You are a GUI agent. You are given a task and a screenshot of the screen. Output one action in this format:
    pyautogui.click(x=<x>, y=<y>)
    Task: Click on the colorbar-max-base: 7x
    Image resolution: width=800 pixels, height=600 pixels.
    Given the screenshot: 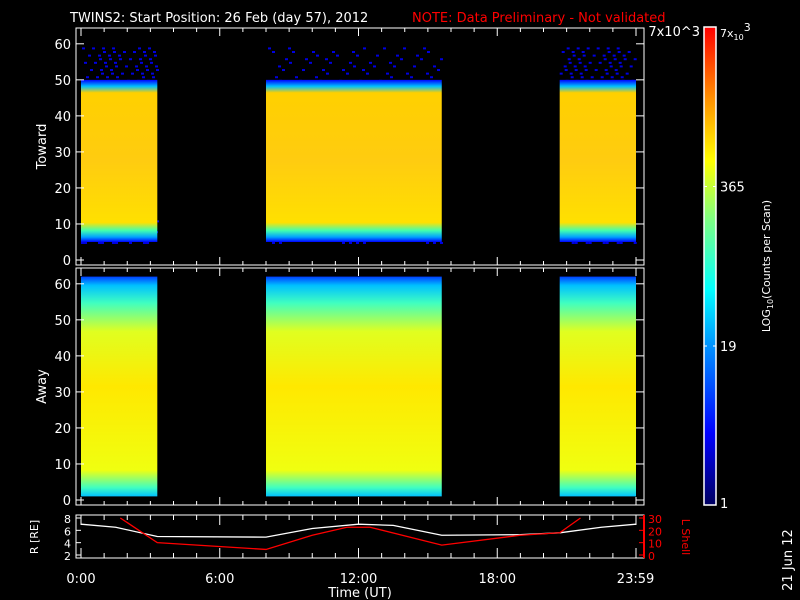 What is the action you would take?
    pyautogui.click(x=727, y=33)
    